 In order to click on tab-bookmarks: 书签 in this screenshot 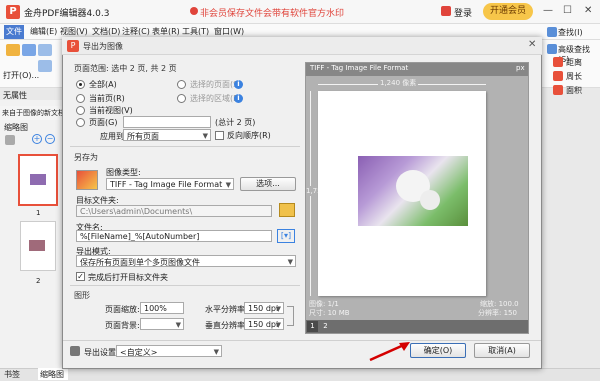, I will do `click(12, 374)`.